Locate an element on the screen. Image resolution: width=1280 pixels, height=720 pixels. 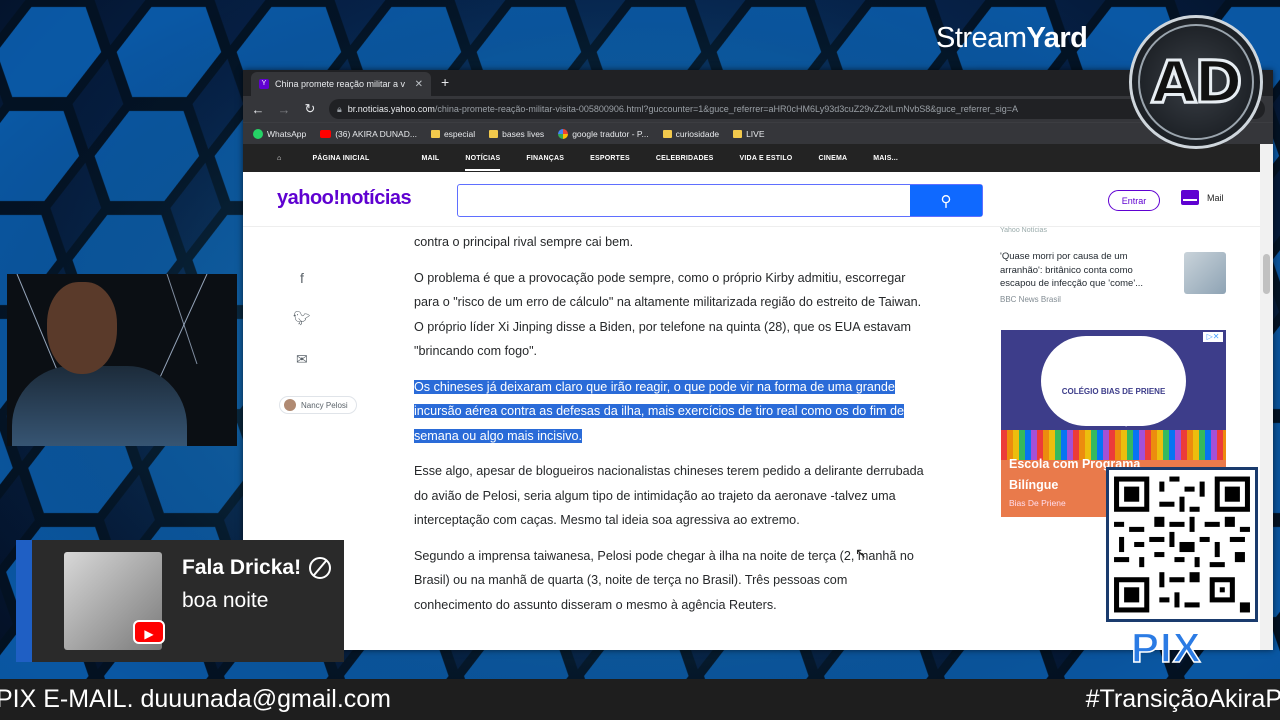
avatar is located at coordinates (290, 405).